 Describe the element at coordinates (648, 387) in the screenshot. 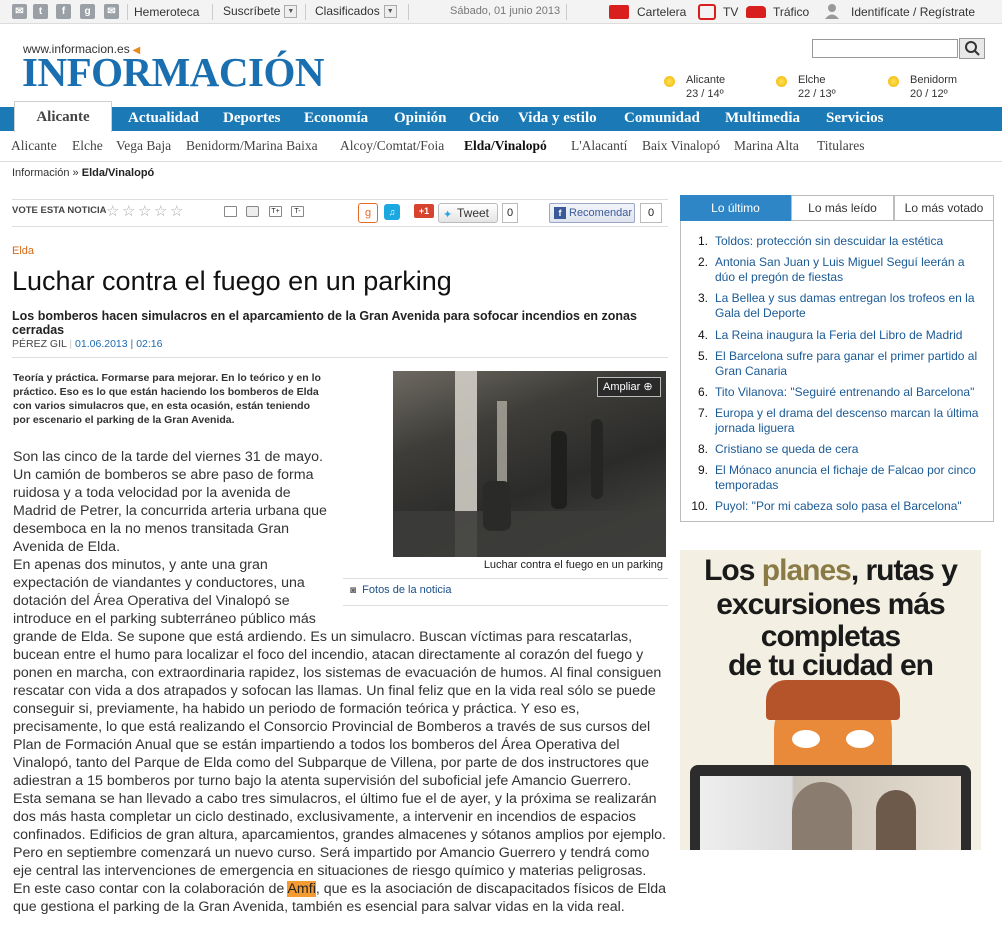

I see `magnify-icon: ⊕` at that location.